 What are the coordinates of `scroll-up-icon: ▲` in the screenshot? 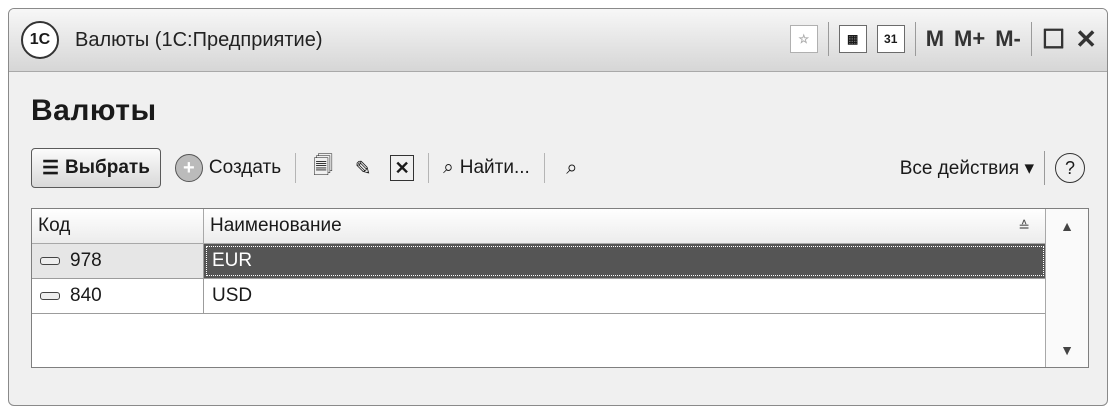 It's located at (1067, 226).